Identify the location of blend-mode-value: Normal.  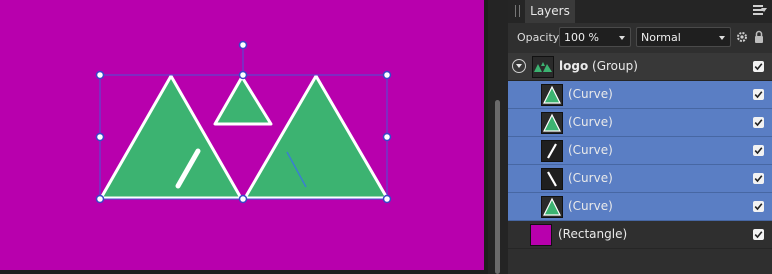
(661, 37).